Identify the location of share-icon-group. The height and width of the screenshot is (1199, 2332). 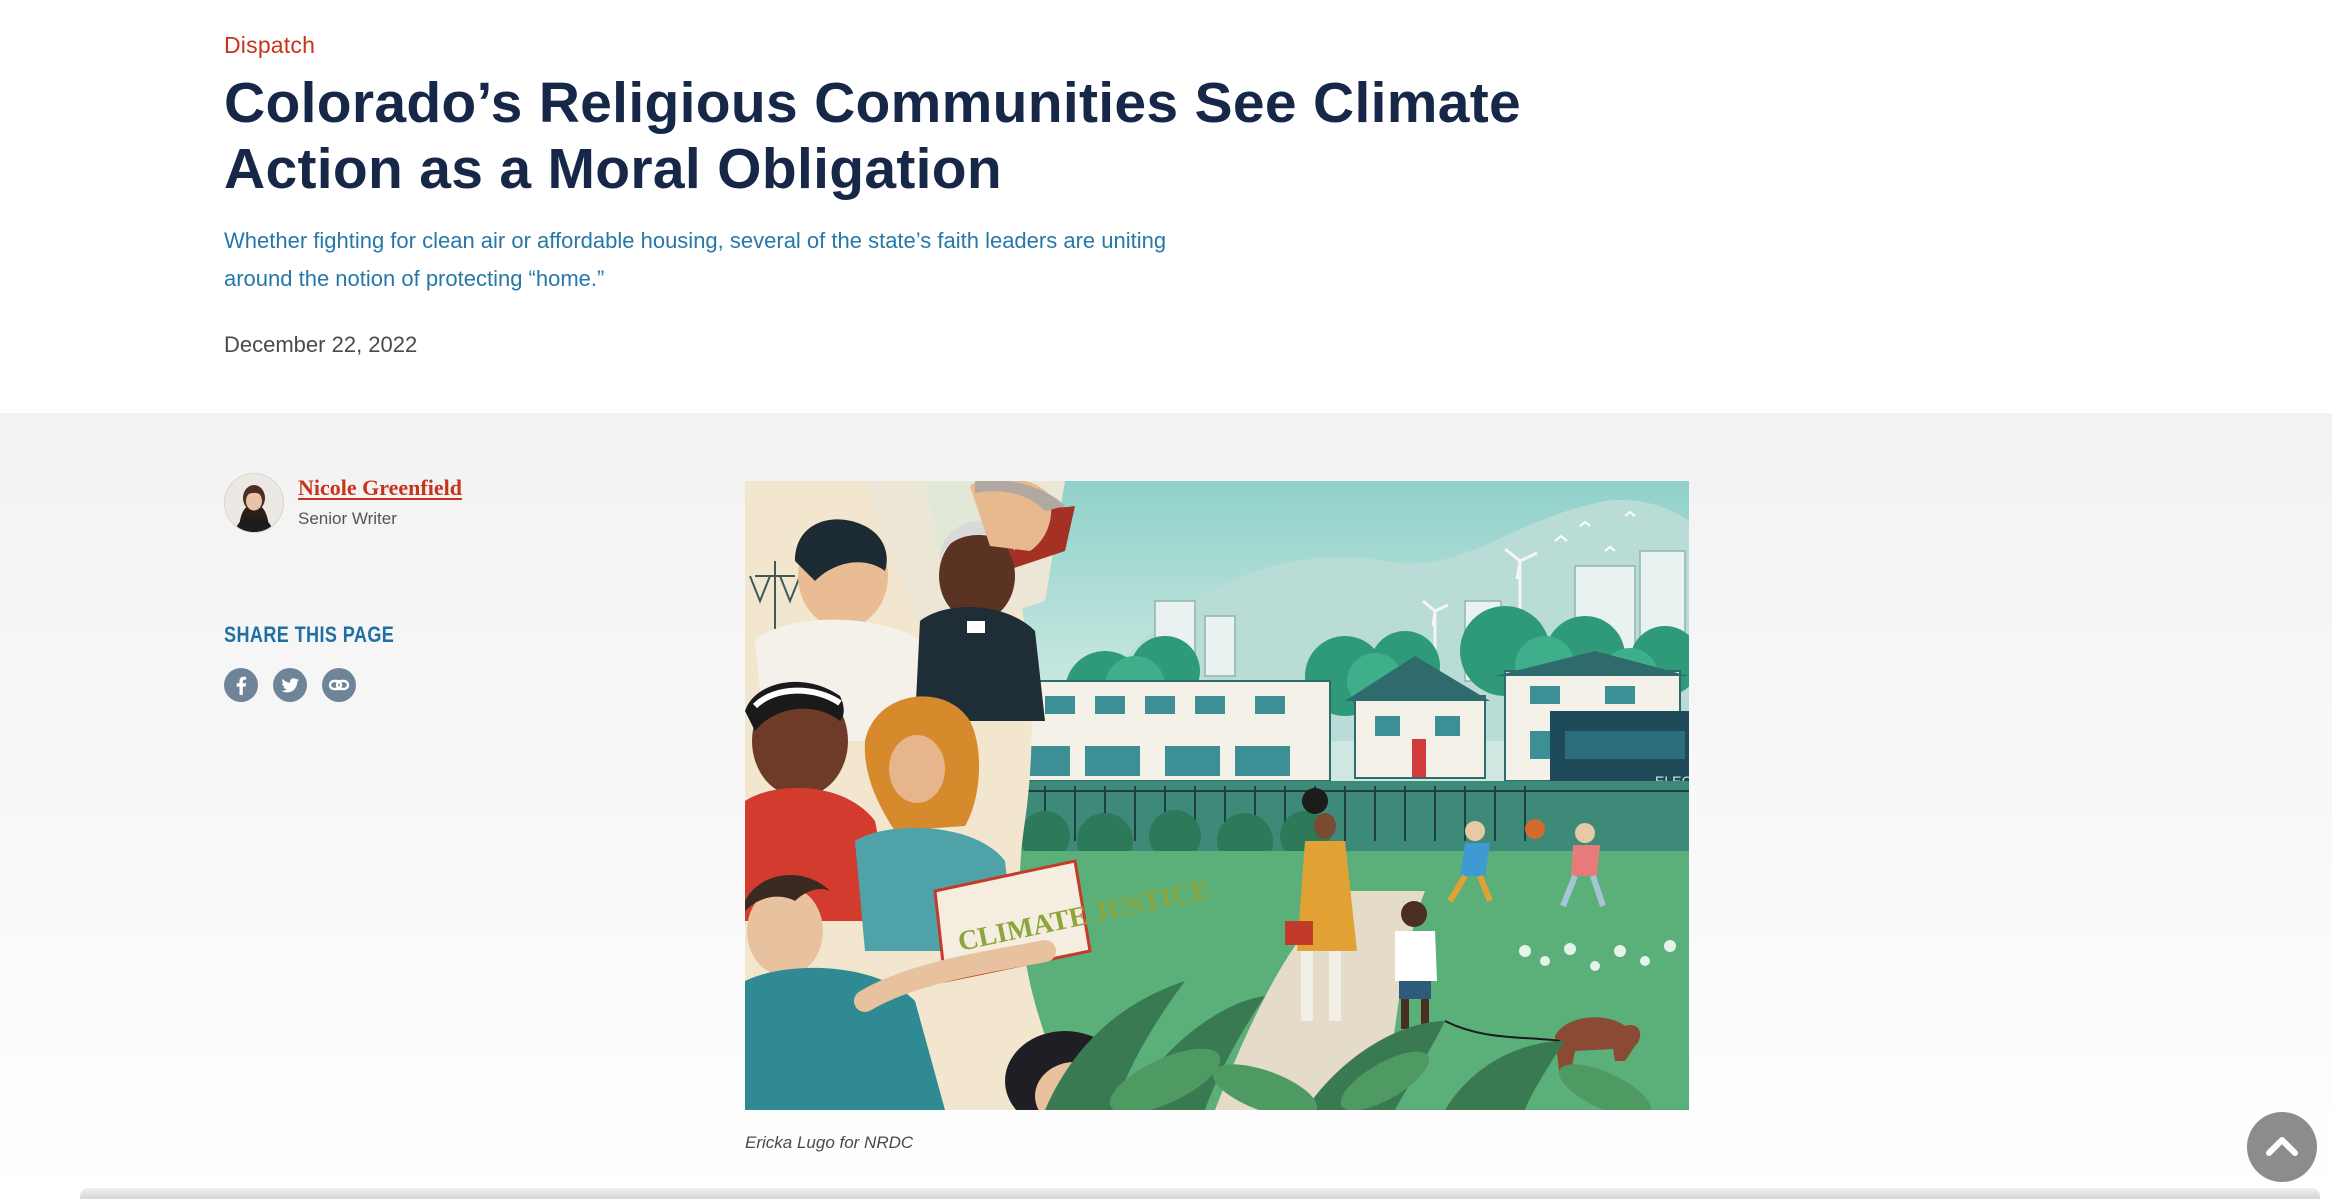
(290, 685).